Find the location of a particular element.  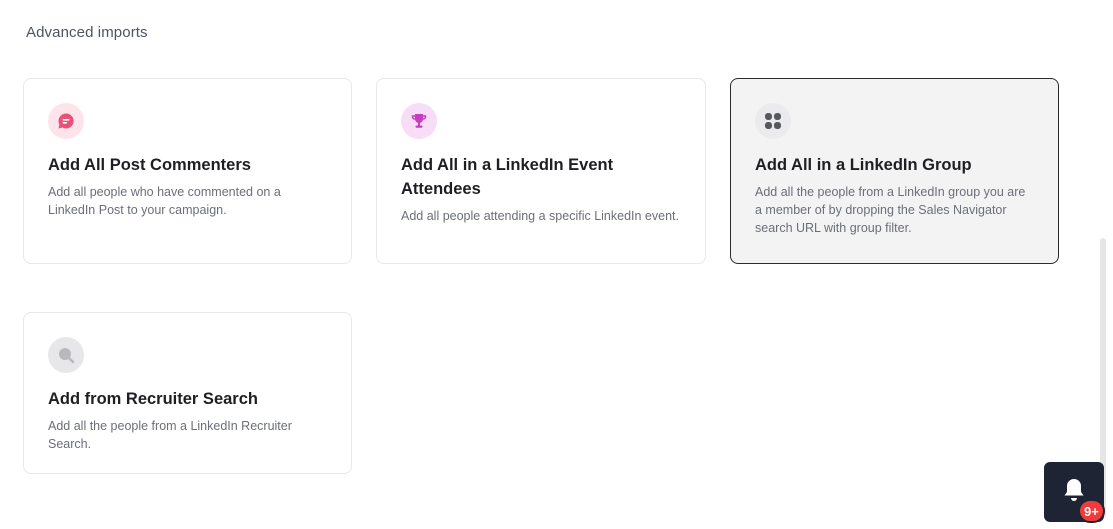

notification-badge: 9+ is located at coordinates (1091, 511).